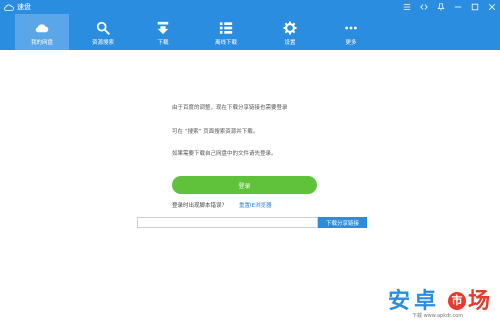 This screenshot has height=320, width=500. Describe the element at coordinates (457, 301) in the screenshot. I see `watermark-char: 市` at that location.